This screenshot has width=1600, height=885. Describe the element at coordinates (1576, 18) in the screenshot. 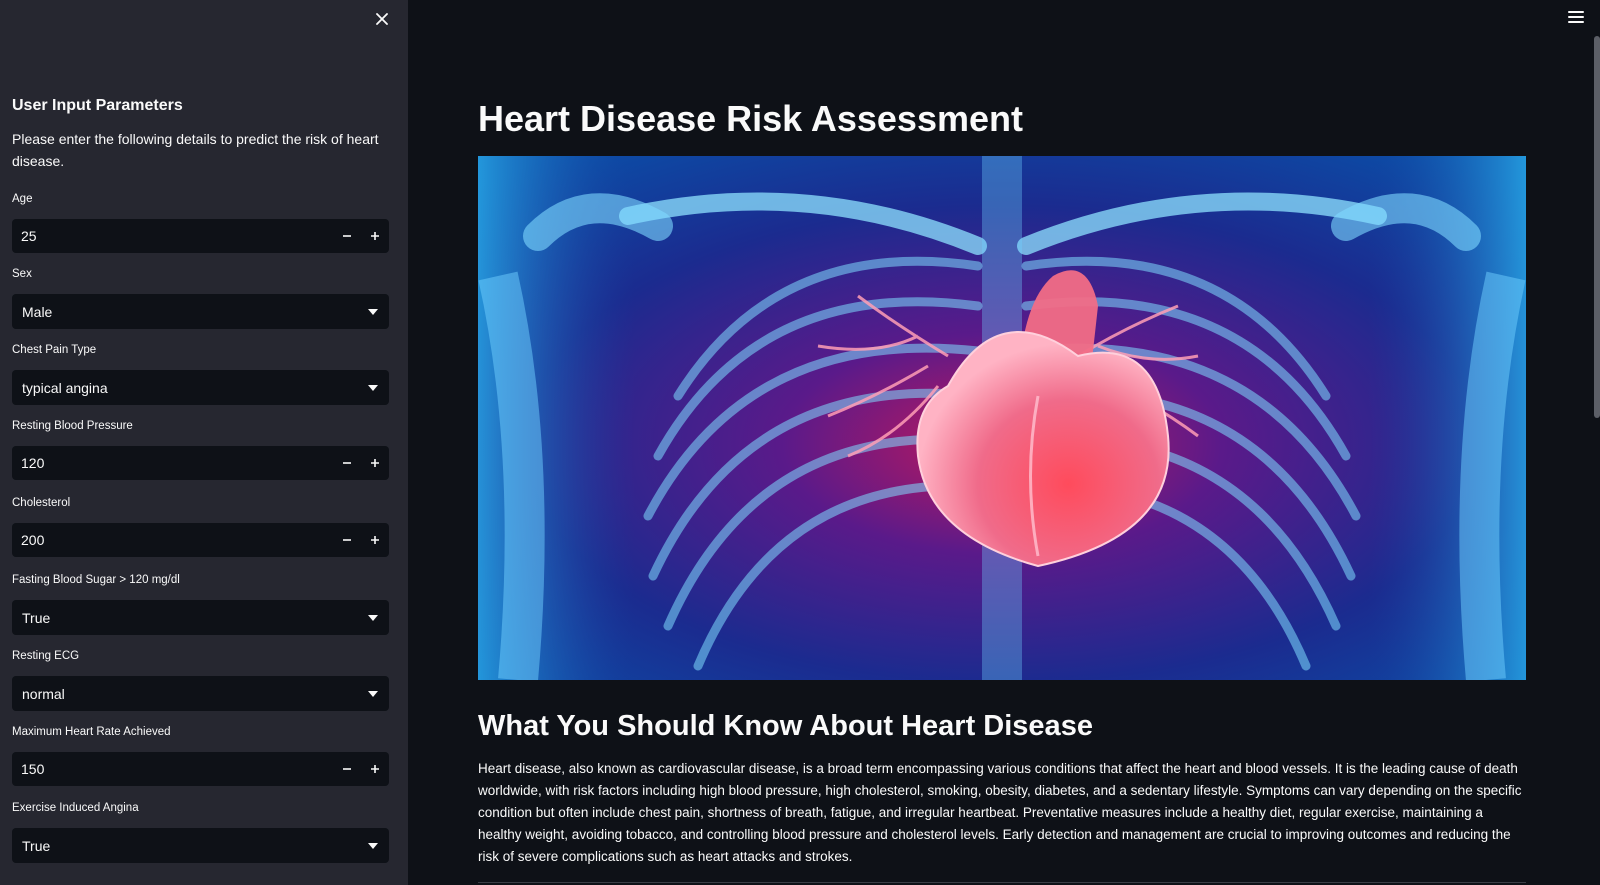

I see `hamburger-menu-button` at that location.